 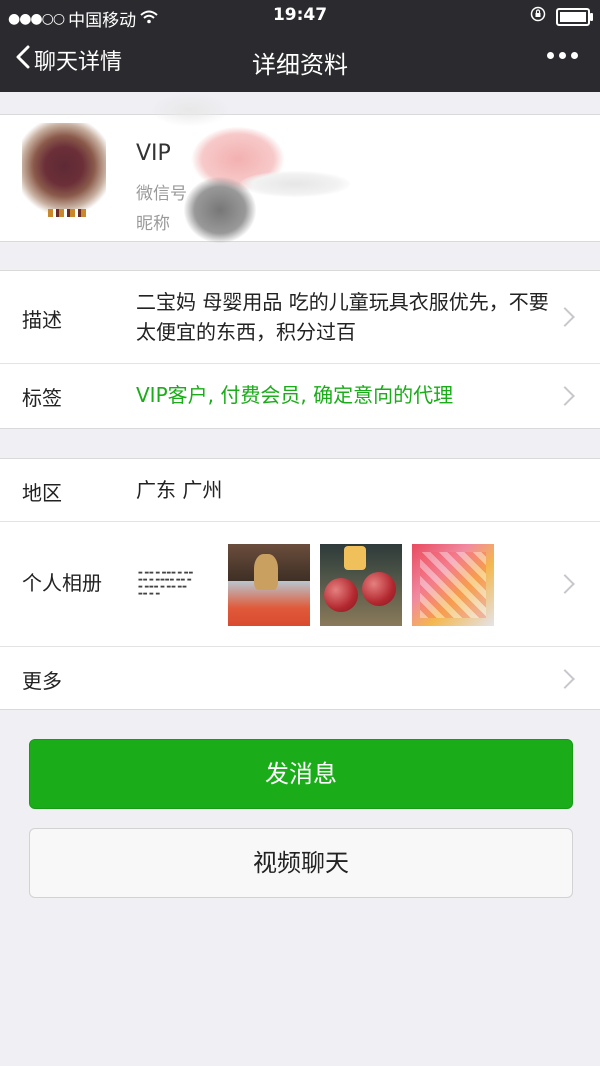 What do you see at coordinates (42, 398) in the screenshot?
I see `tags-label: 标签` at bounding box center [42, 398].